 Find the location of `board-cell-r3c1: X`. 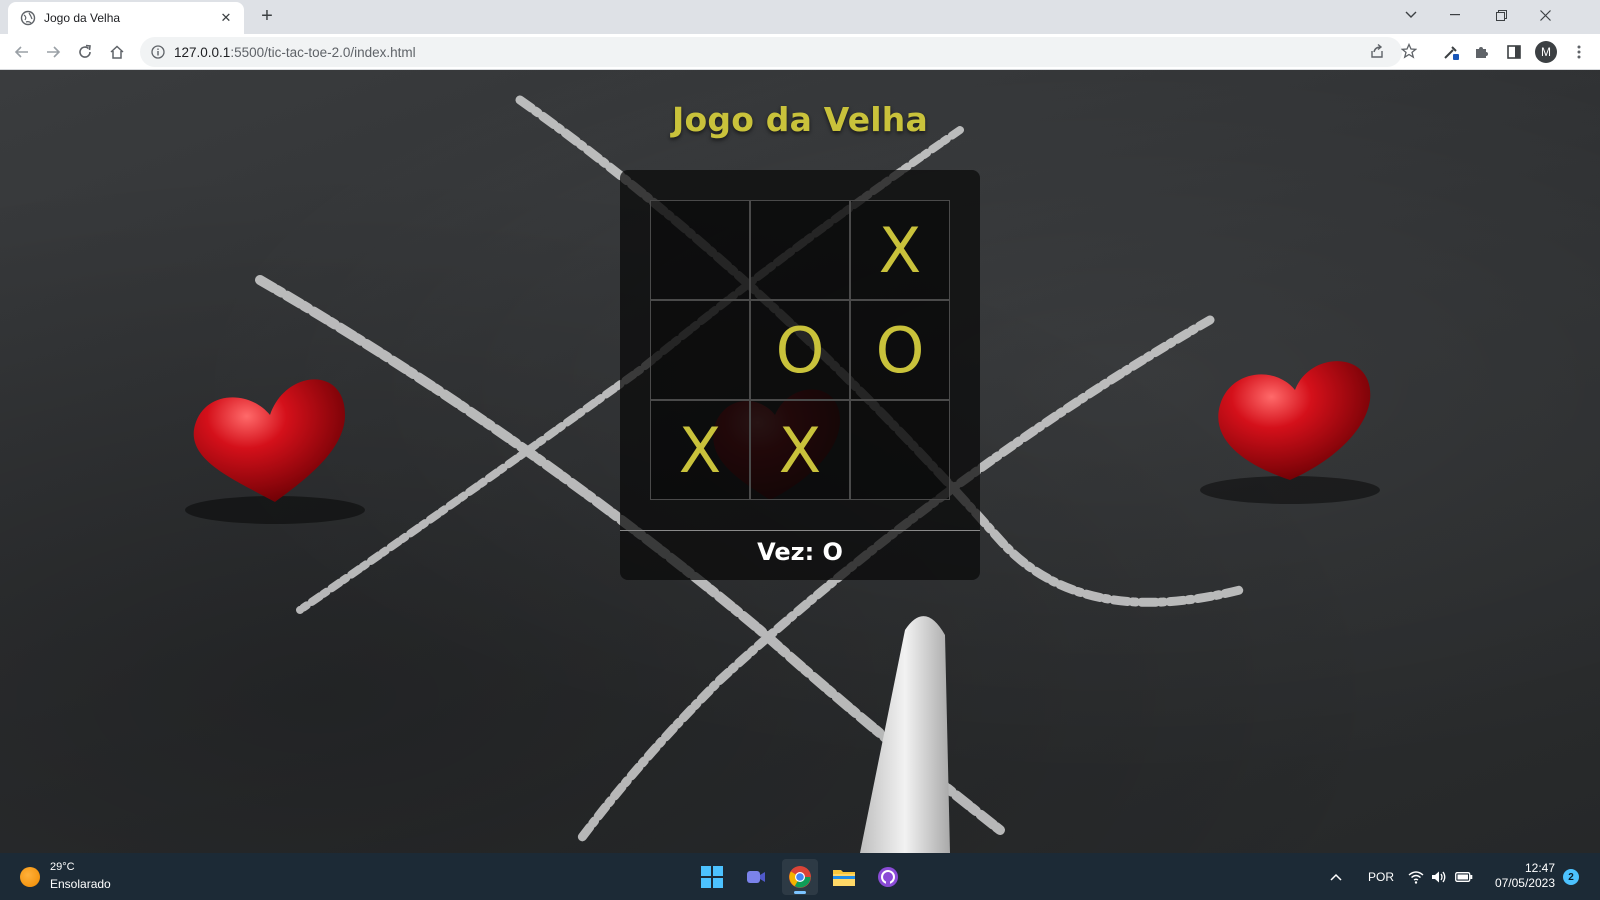

board-cell-r3c1: X is located at coordinates (700, 450).